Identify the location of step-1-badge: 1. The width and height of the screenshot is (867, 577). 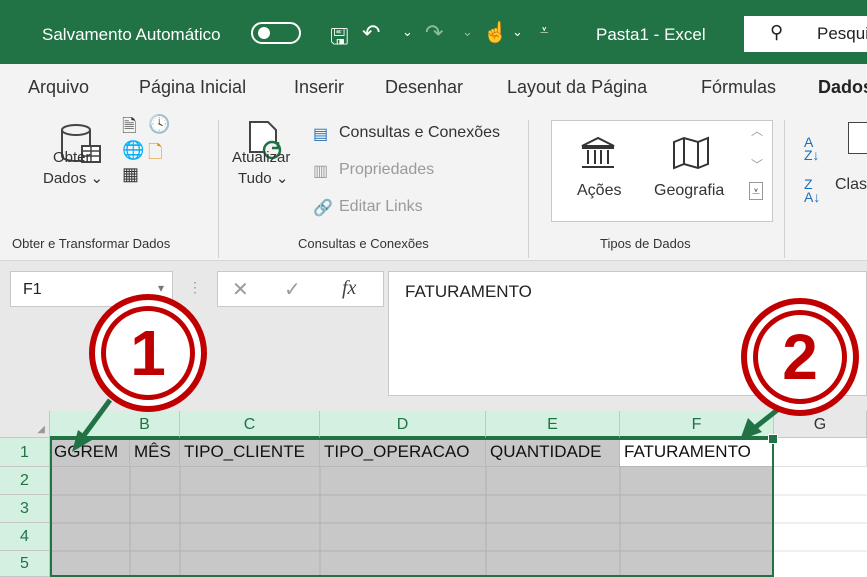
(148, 353).